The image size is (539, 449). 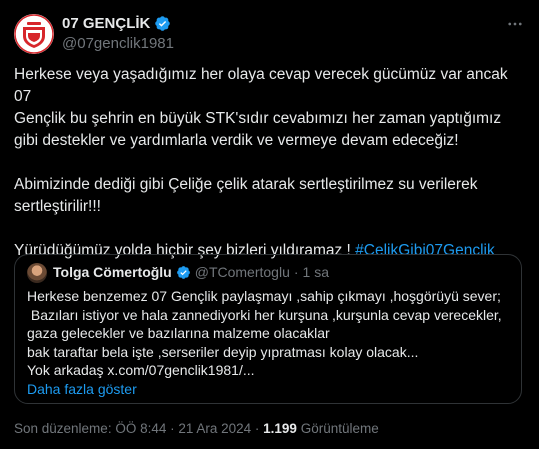 What do you see at coordinates (272, 389) in the screenshot?
I see `show-more-link: Daha fazla göster` at bounding box center [272, 389].